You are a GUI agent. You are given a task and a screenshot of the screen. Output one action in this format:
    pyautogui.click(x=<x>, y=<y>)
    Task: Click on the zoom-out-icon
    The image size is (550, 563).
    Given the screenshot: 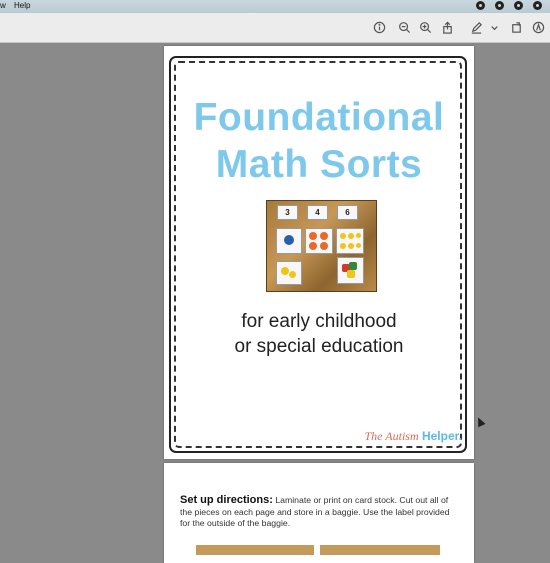 What is the action you would take?
    pyautogui.click(x=404, y=27)
    